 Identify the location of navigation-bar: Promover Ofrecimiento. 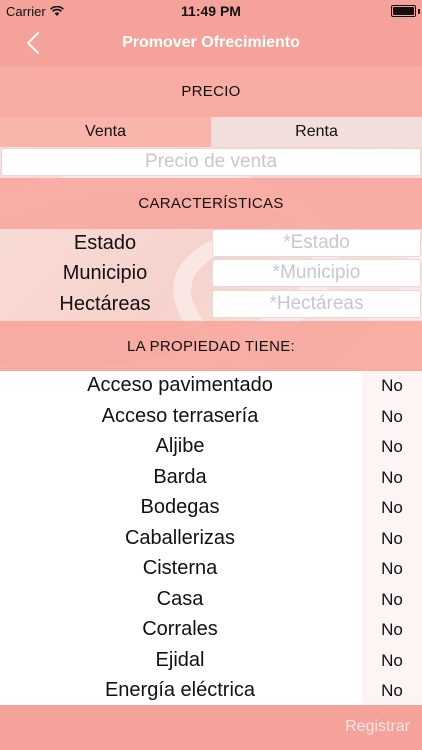
(211, 44).